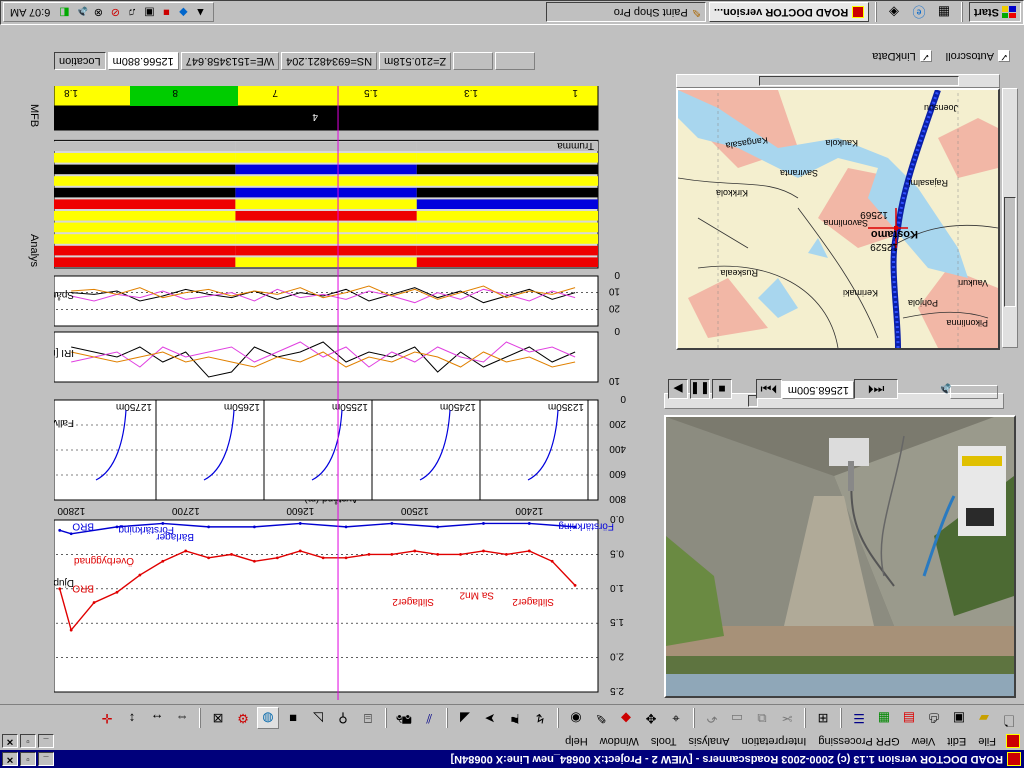 Image resolution: width=1024 pixels, height=768 pixels. What do you see at coordinates (576, 741) in the screenshot?
I see `menu-help: Help` at bounding box center [576, 741].